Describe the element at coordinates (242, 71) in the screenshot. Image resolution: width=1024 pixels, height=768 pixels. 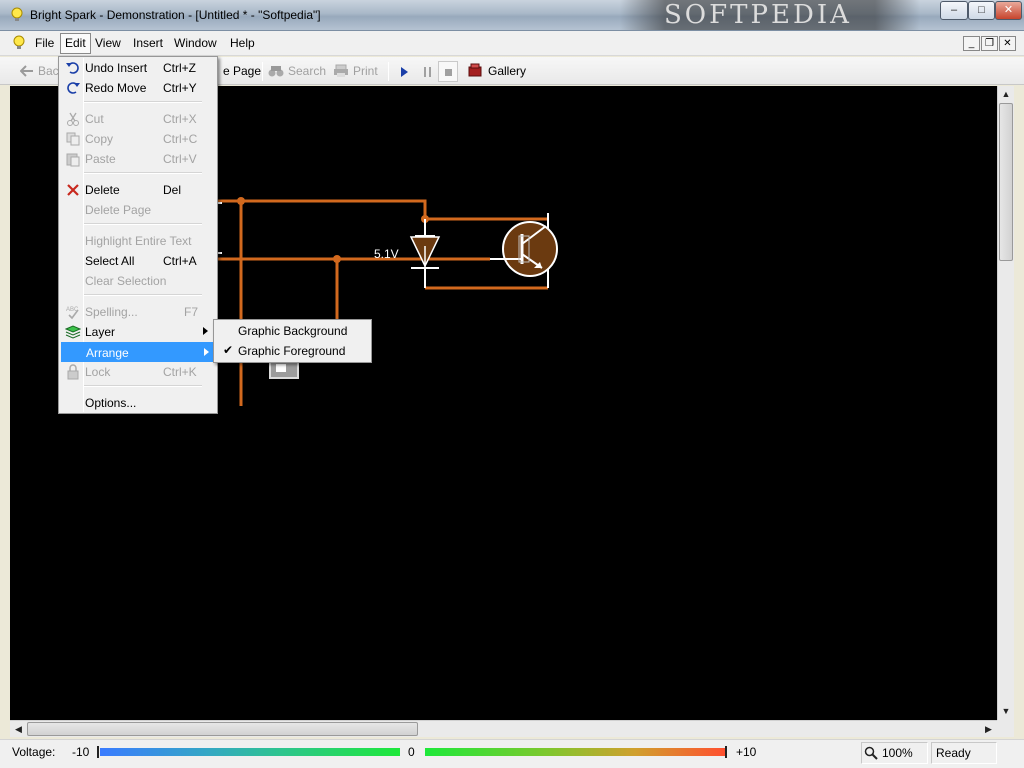
I see `page-button: e Page` at that location.